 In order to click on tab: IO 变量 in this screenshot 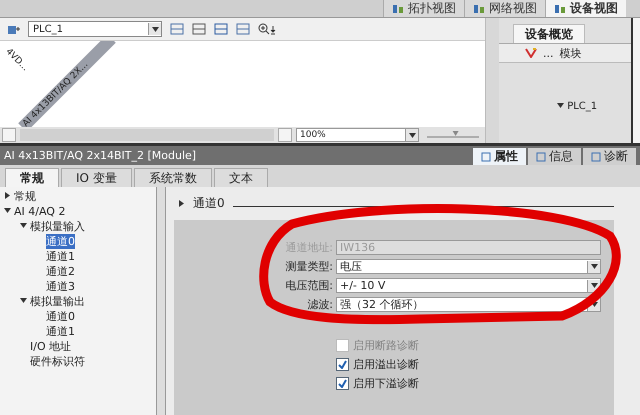, I will do `click(96, 177)`.